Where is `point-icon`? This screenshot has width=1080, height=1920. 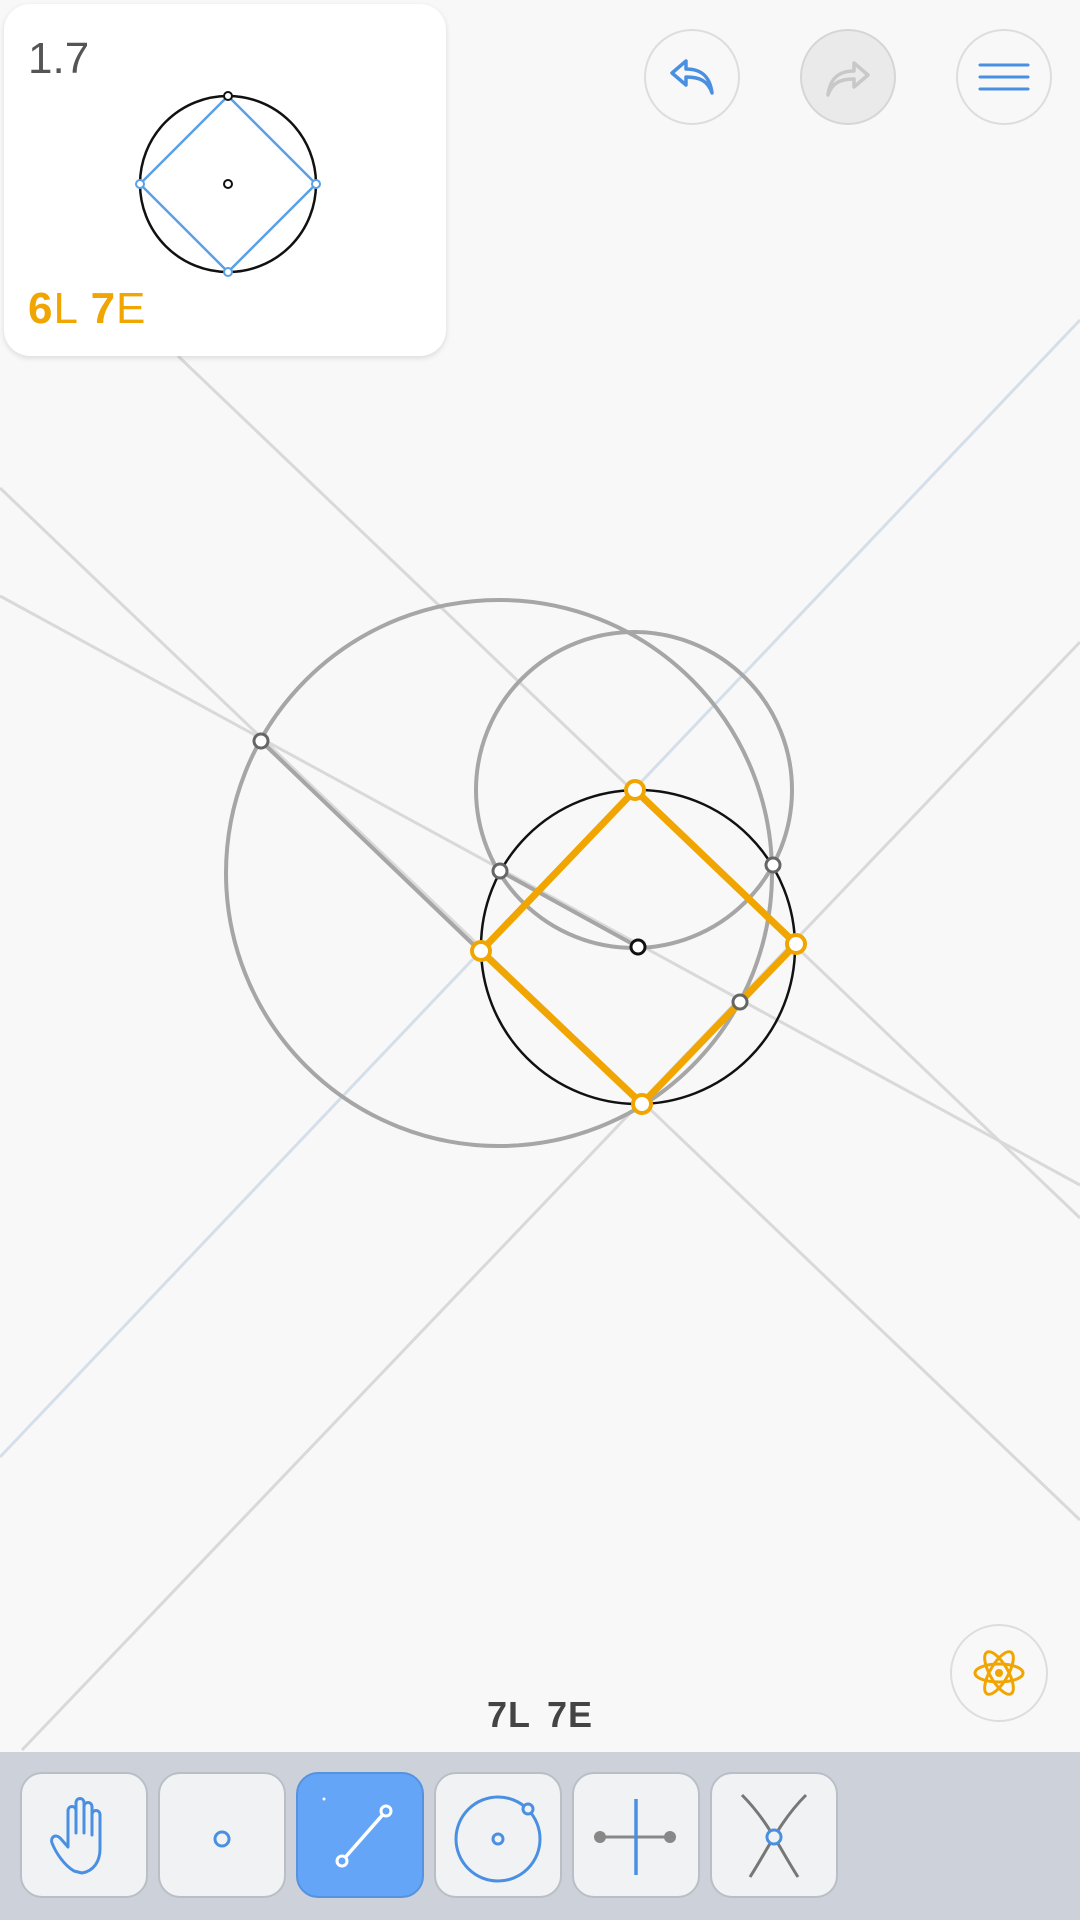 point-icon is located at coordinates (222, 1839).